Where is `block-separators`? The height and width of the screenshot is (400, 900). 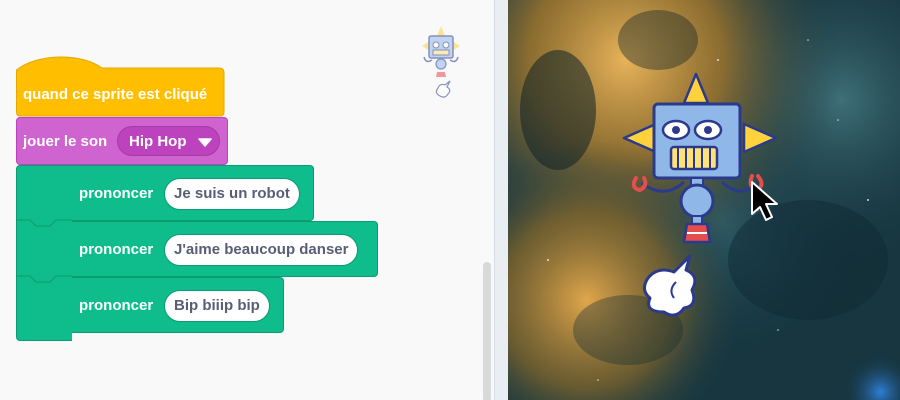 block-separators is located at coordinates (44, 251).